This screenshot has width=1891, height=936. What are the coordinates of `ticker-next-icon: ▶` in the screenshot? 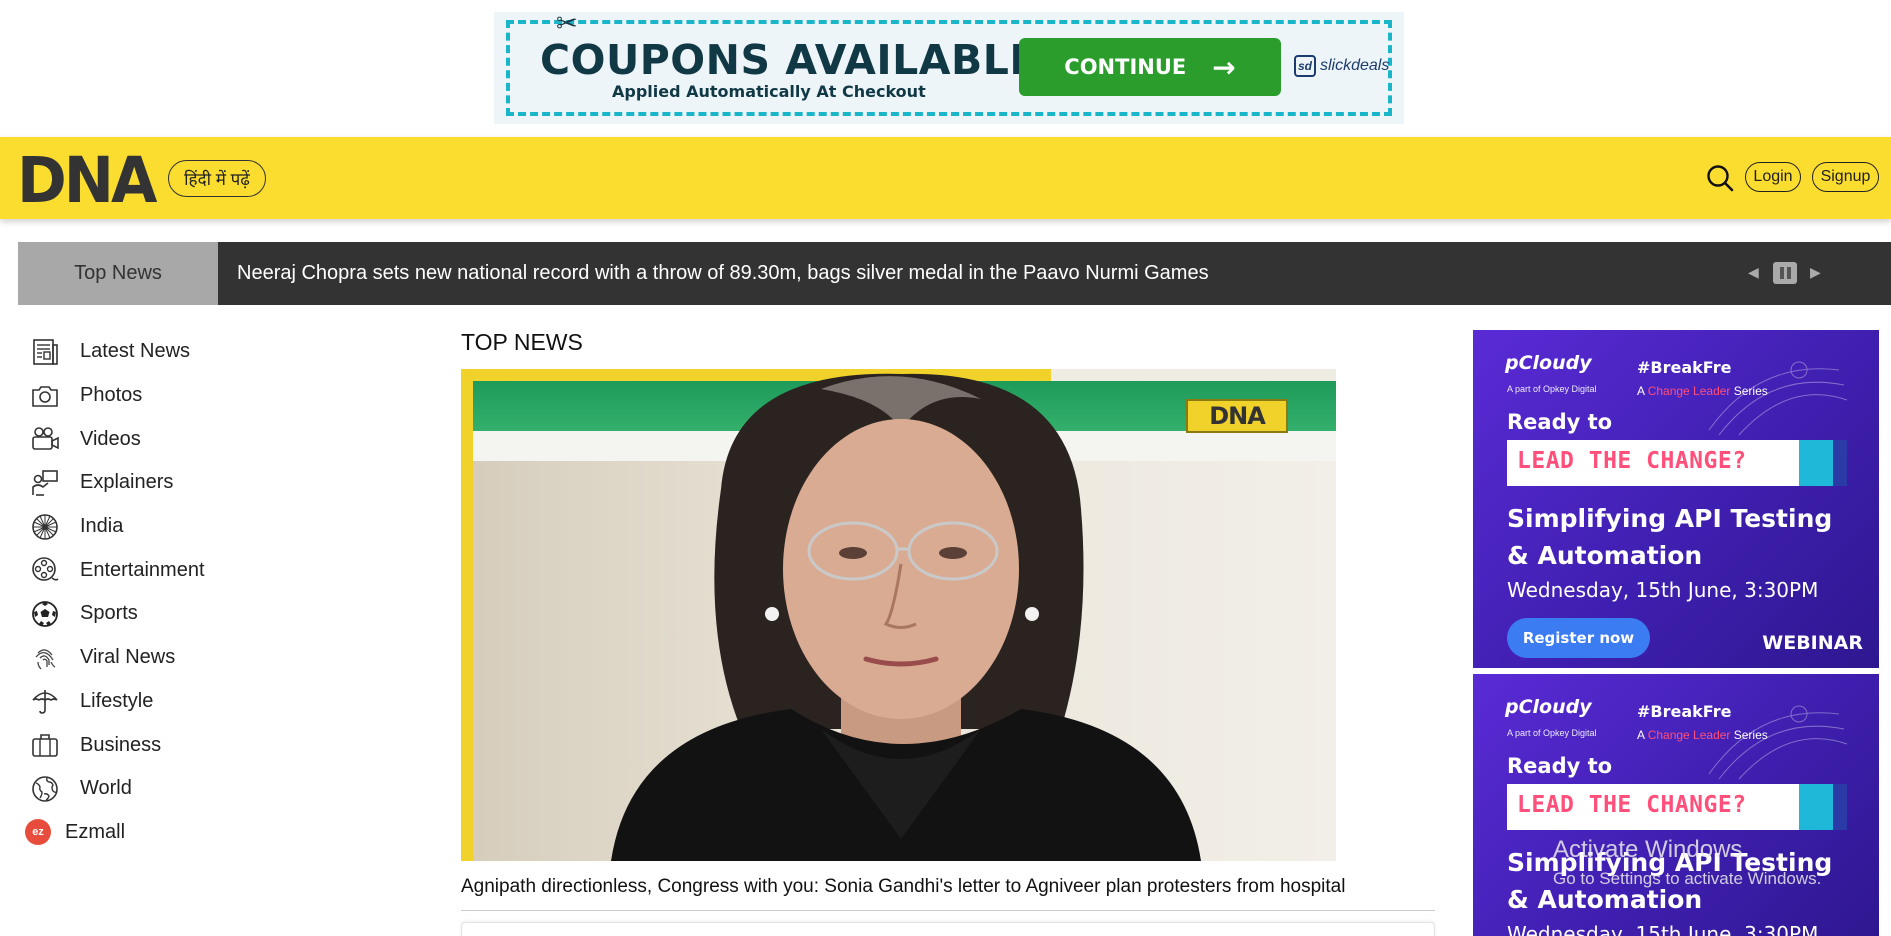 It's located at (1815, 272).